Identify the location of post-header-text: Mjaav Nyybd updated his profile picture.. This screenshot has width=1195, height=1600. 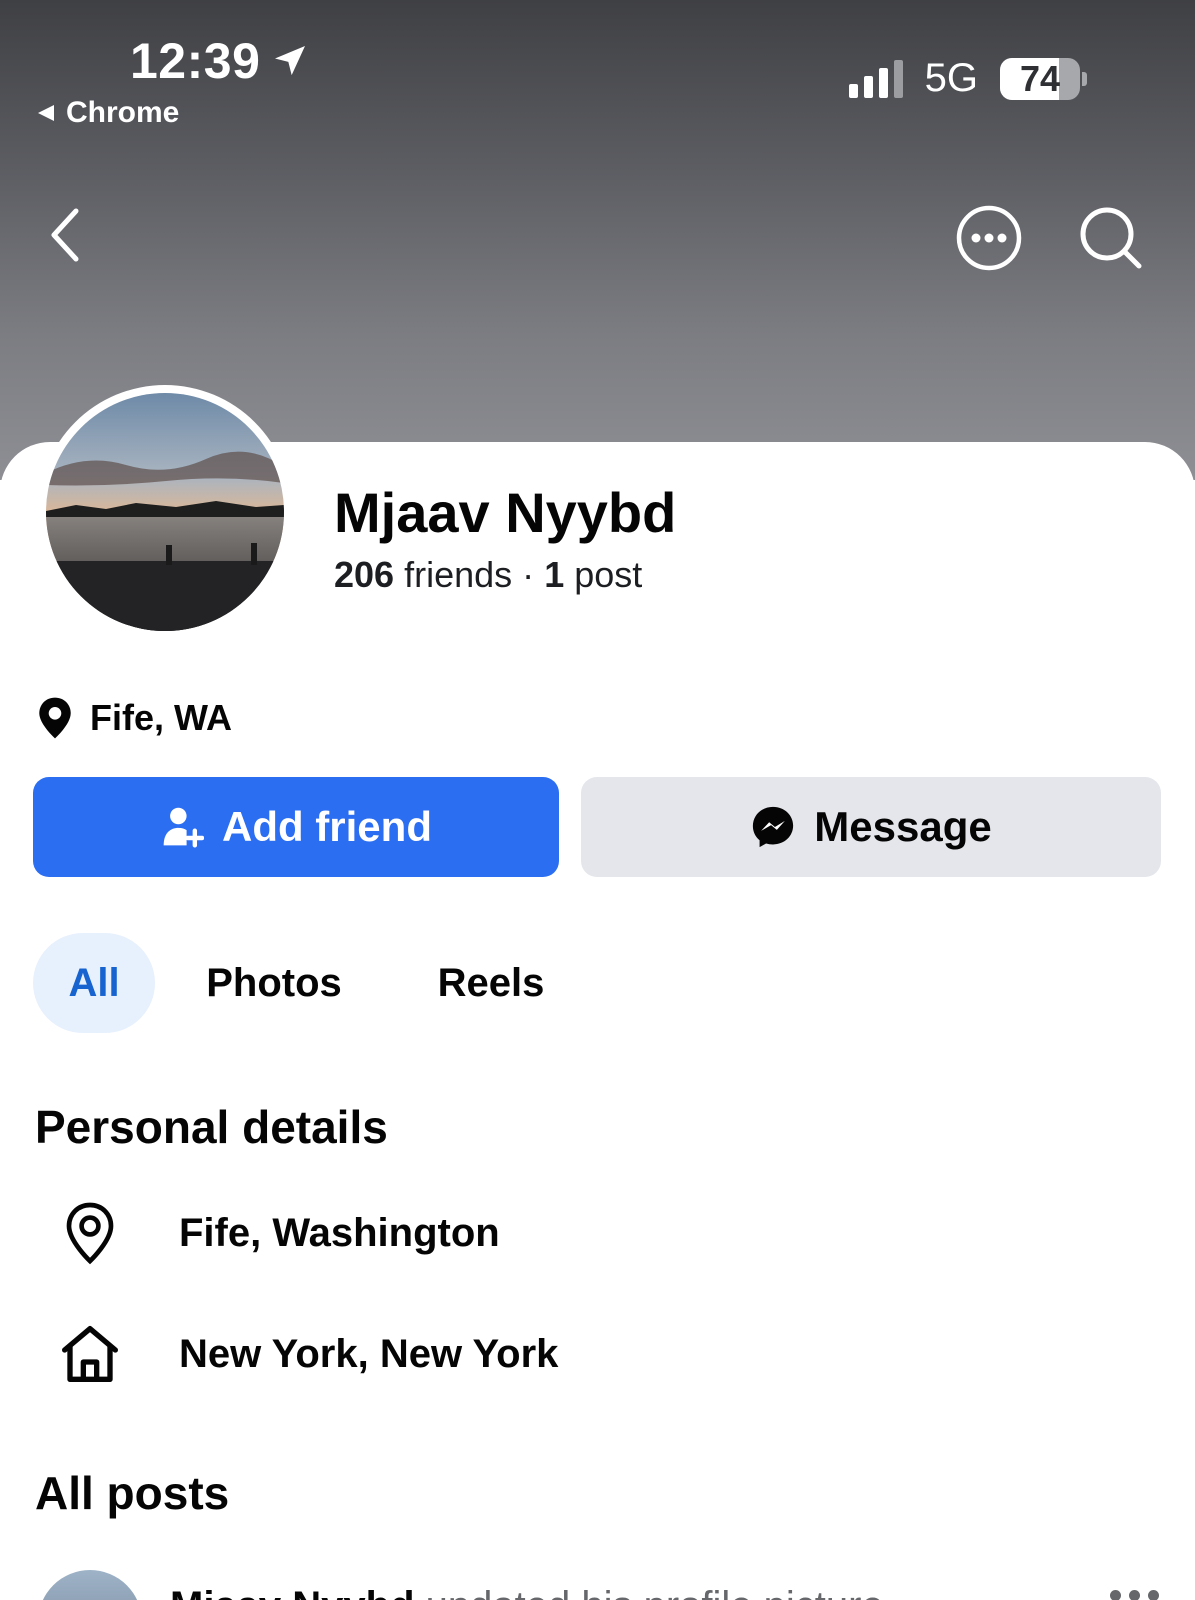
(532, 1592).